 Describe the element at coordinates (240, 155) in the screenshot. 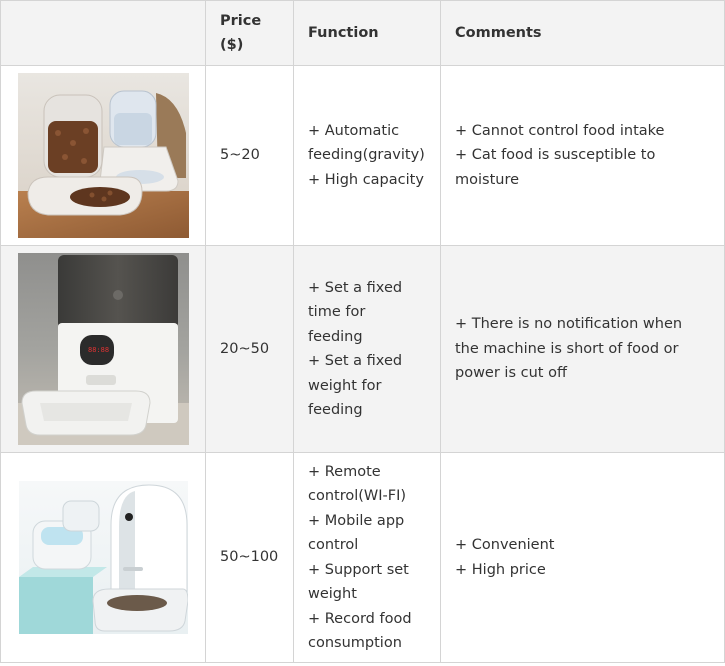

I see `price-value: 5~20` at that location.